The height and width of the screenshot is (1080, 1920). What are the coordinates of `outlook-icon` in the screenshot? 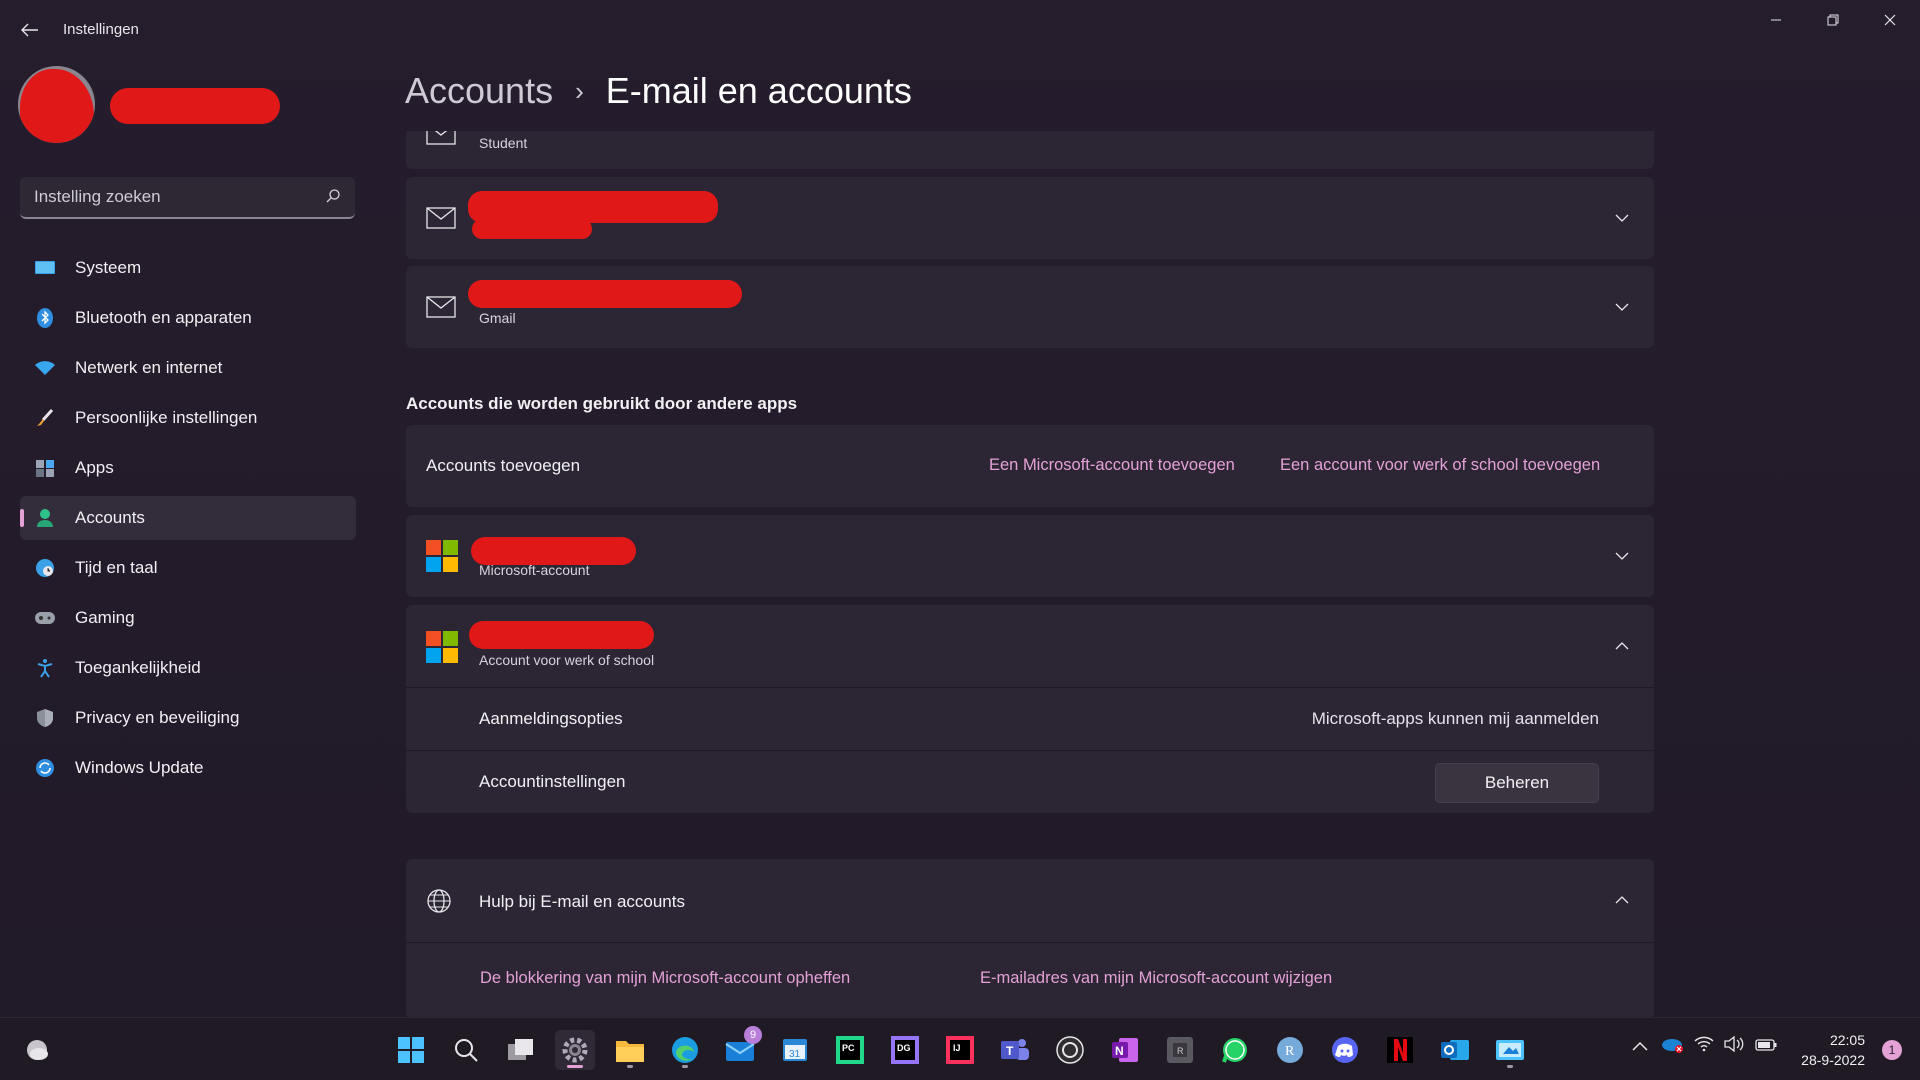 It's located at (1455, 1050).